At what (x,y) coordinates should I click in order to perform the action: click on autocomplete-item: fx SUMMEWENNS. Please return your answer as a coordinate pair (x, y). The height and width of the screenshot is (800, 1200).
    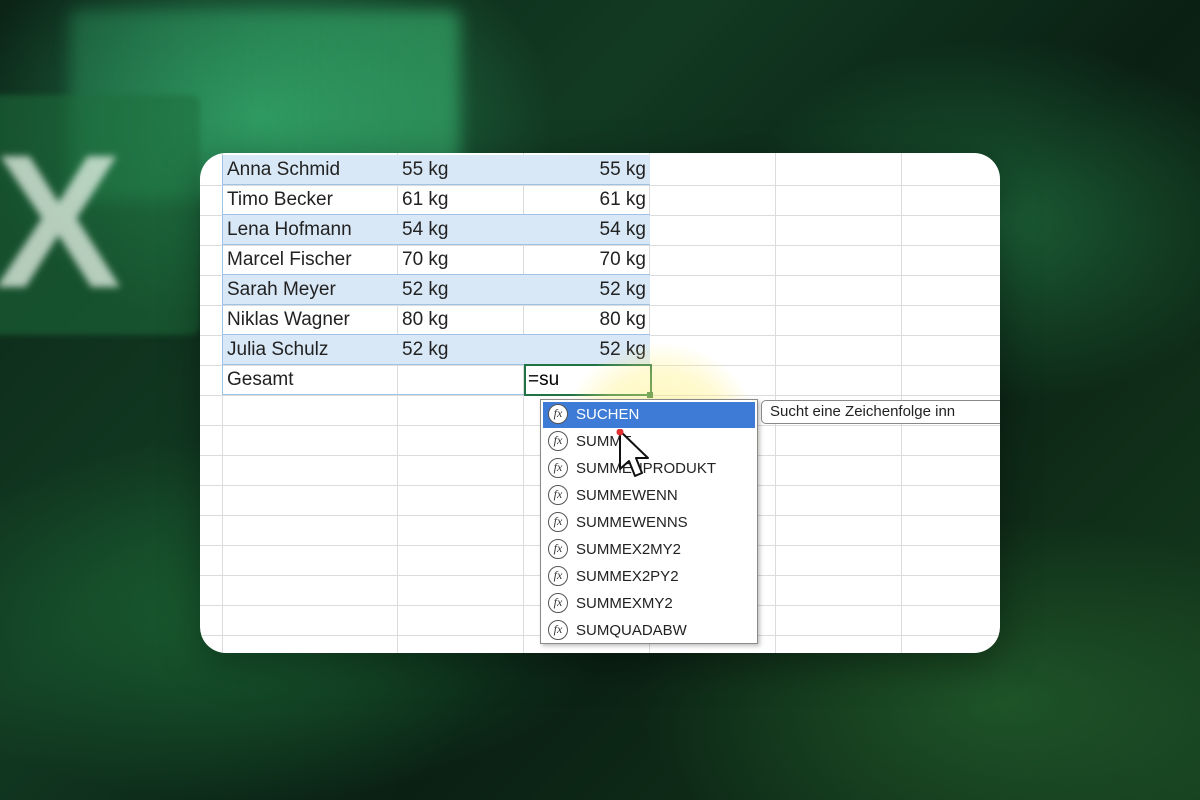
    Looking at the image, I should click on (649, 523).